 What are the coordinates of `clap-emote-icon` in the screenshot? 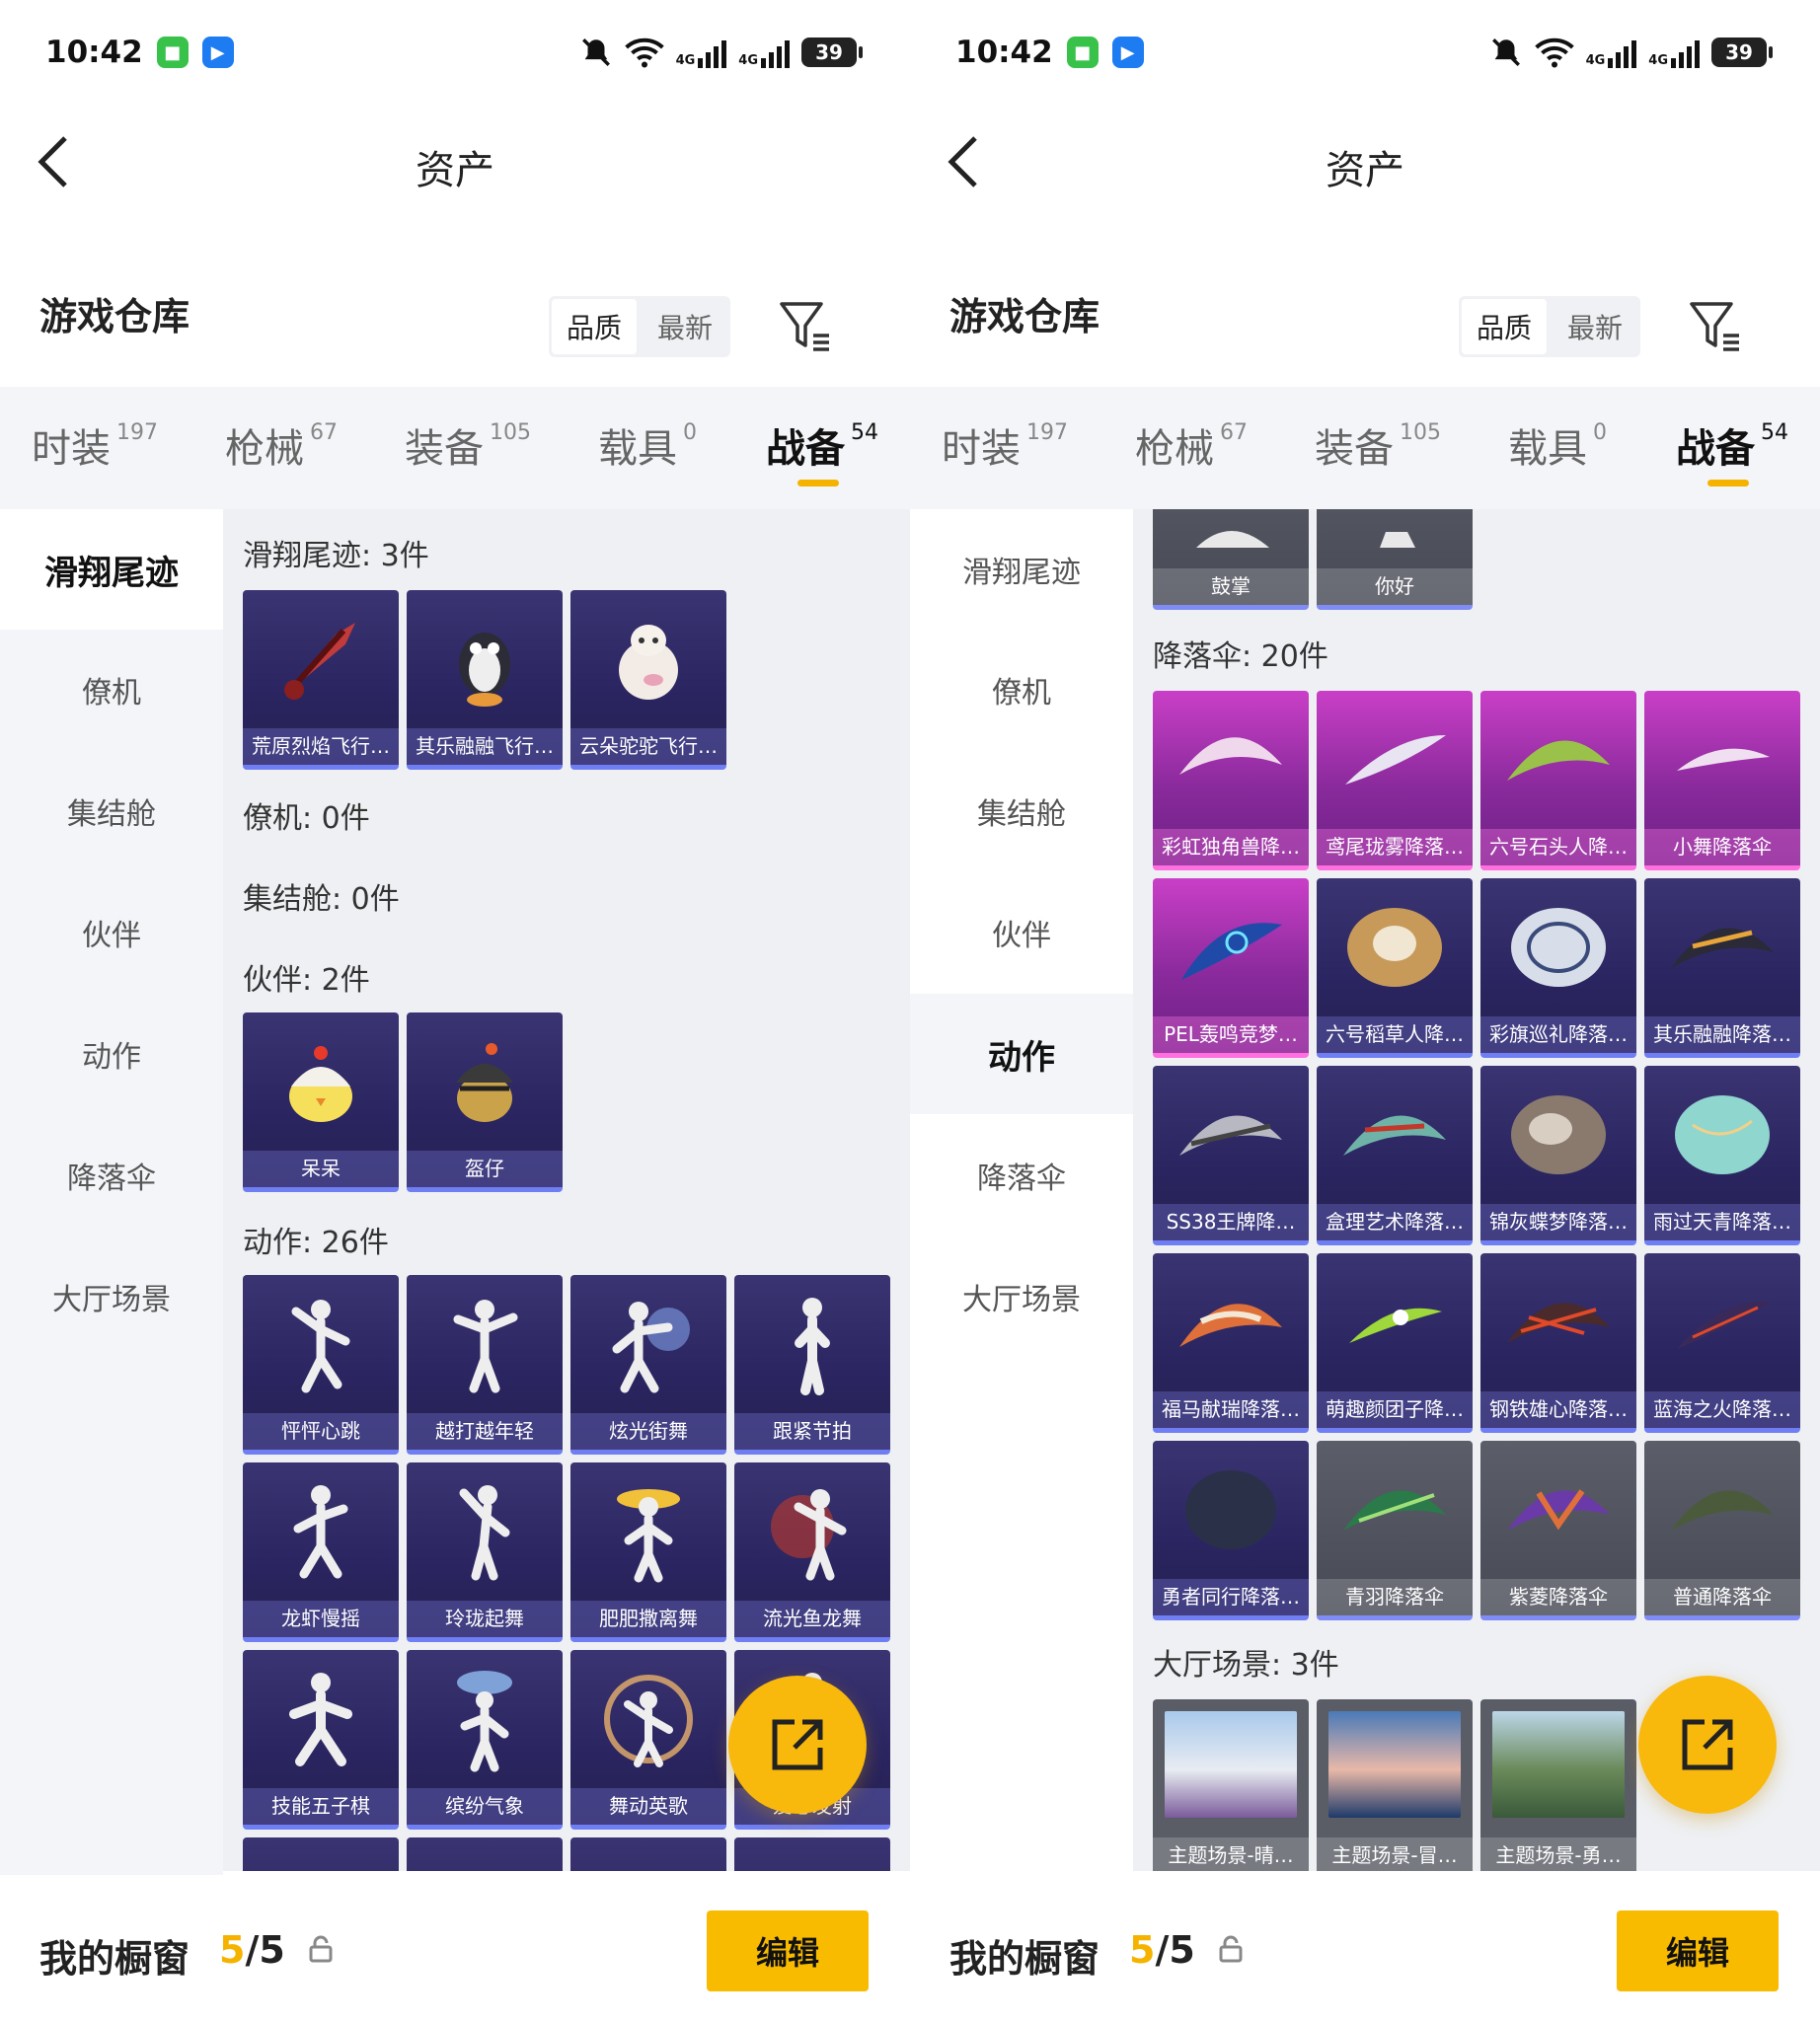 It's located at (1231, 538).